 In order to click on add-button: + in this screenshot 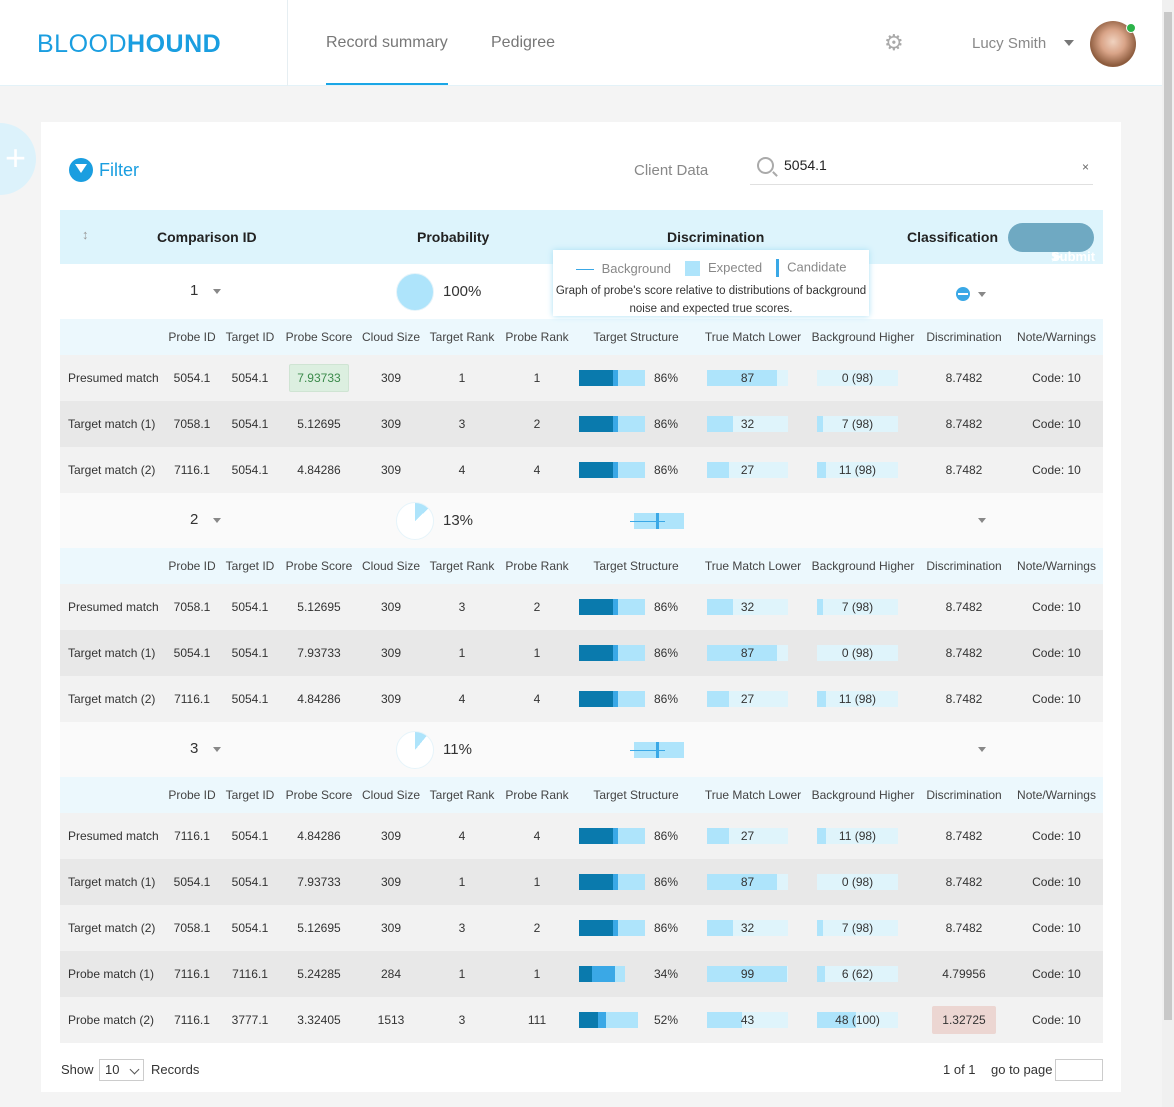, I will do `click(18, 159)`.